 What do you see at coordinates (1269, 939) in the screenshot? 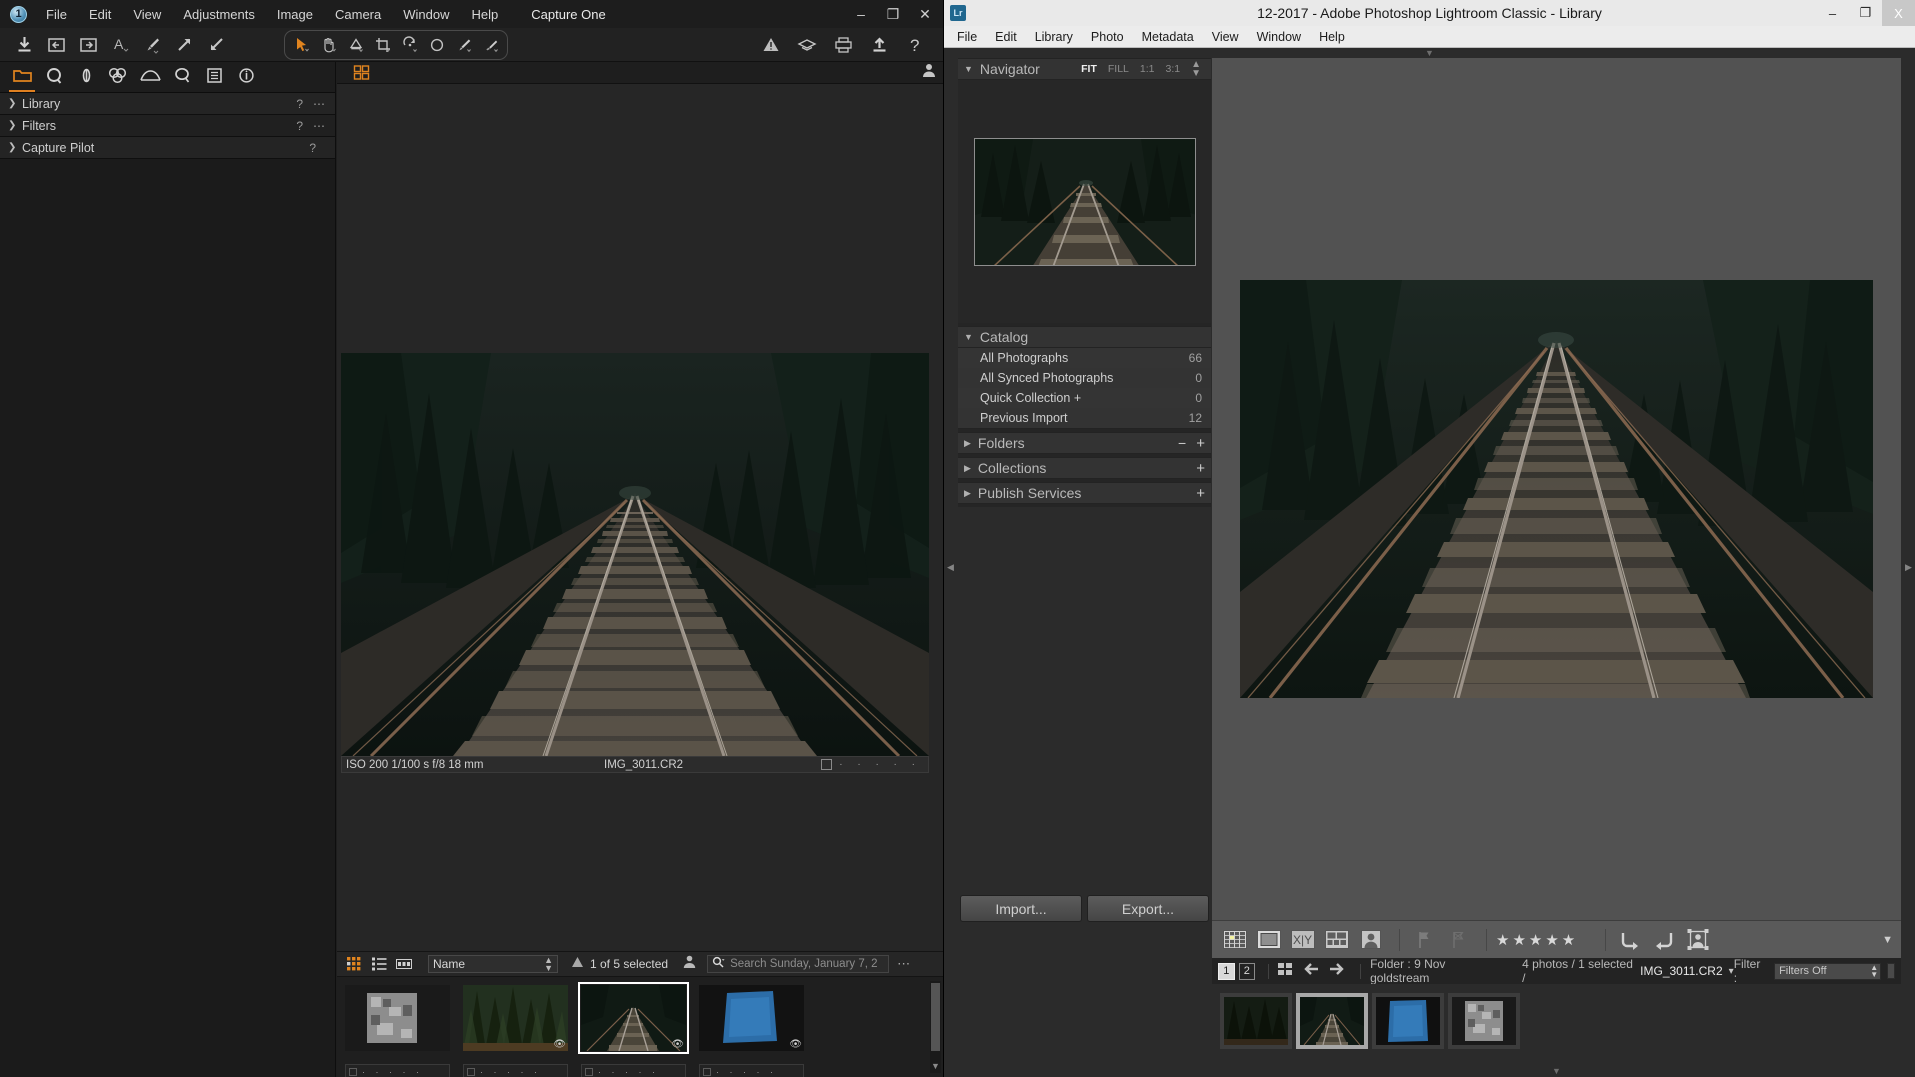
I see `loupe-view-icon` at bounding box center [1269, 939].